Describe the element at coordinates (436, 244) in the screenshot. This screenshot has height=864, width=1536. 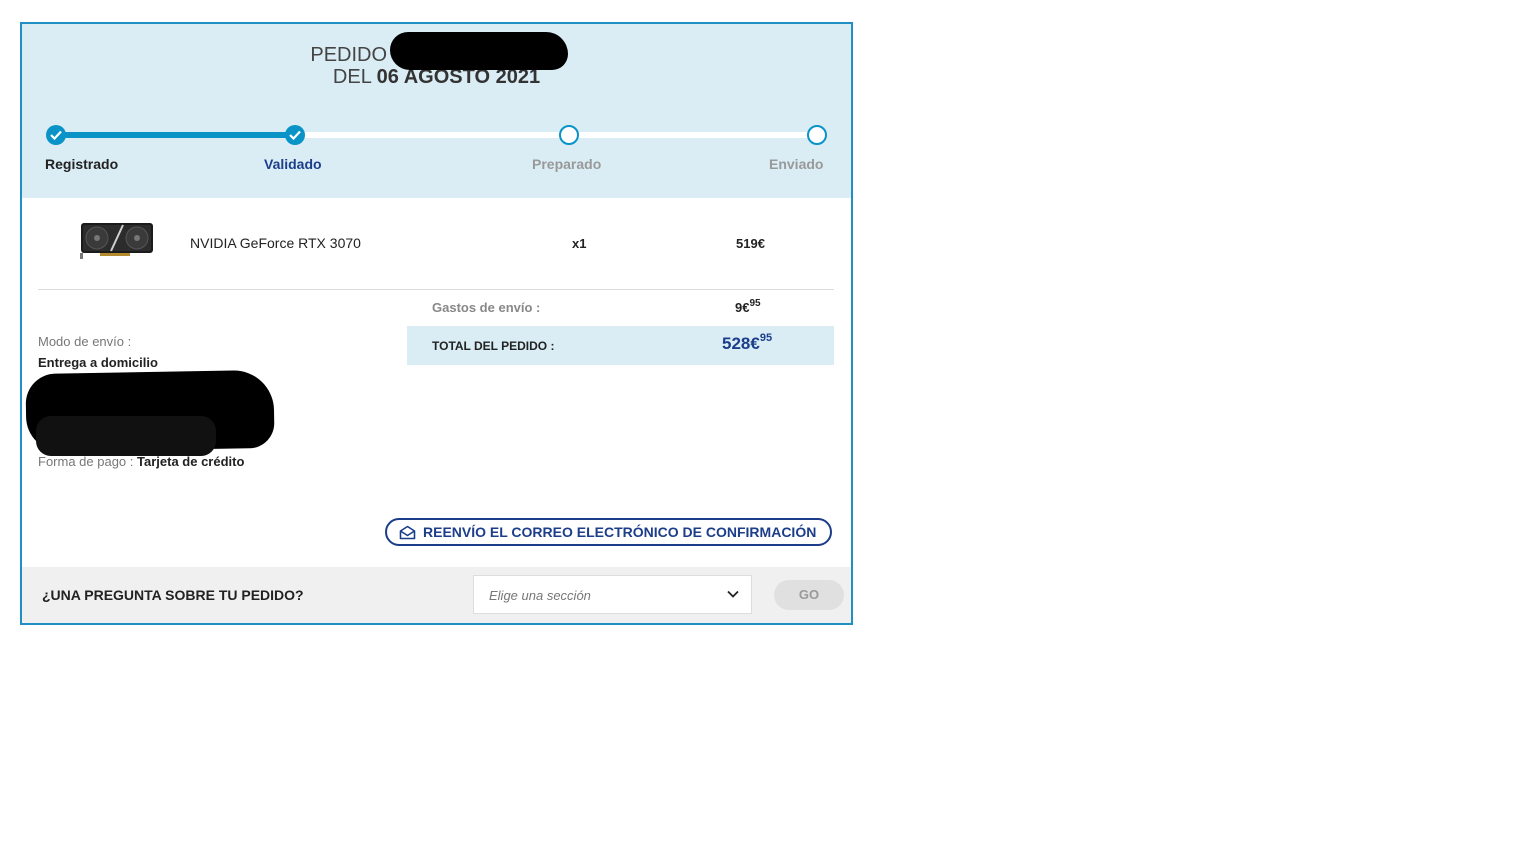
I see `order-item-row: NVIDIA GeForce RTX 3070 x1 519€` at that location.